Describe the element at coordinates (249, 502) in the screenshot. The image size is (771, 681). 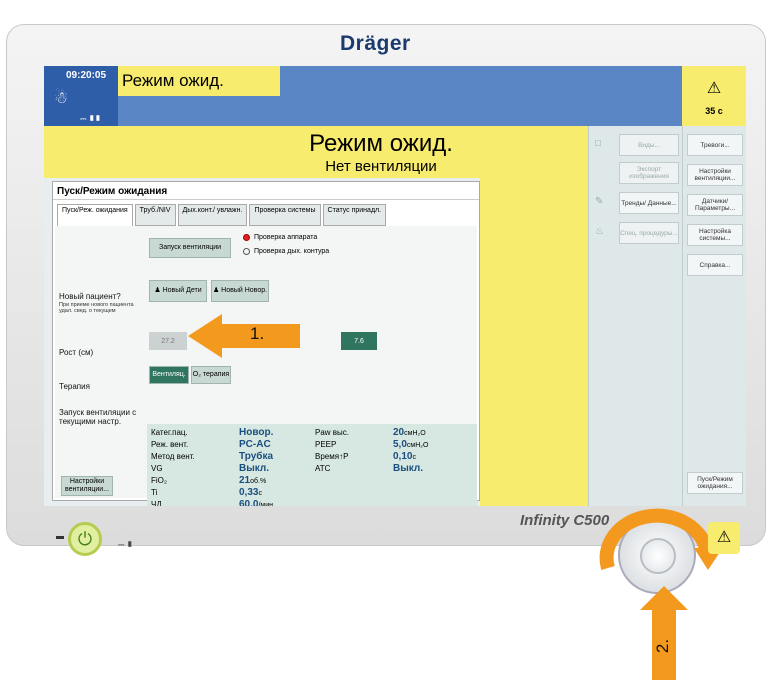
I see `param-value-number: 60,0` at that location.